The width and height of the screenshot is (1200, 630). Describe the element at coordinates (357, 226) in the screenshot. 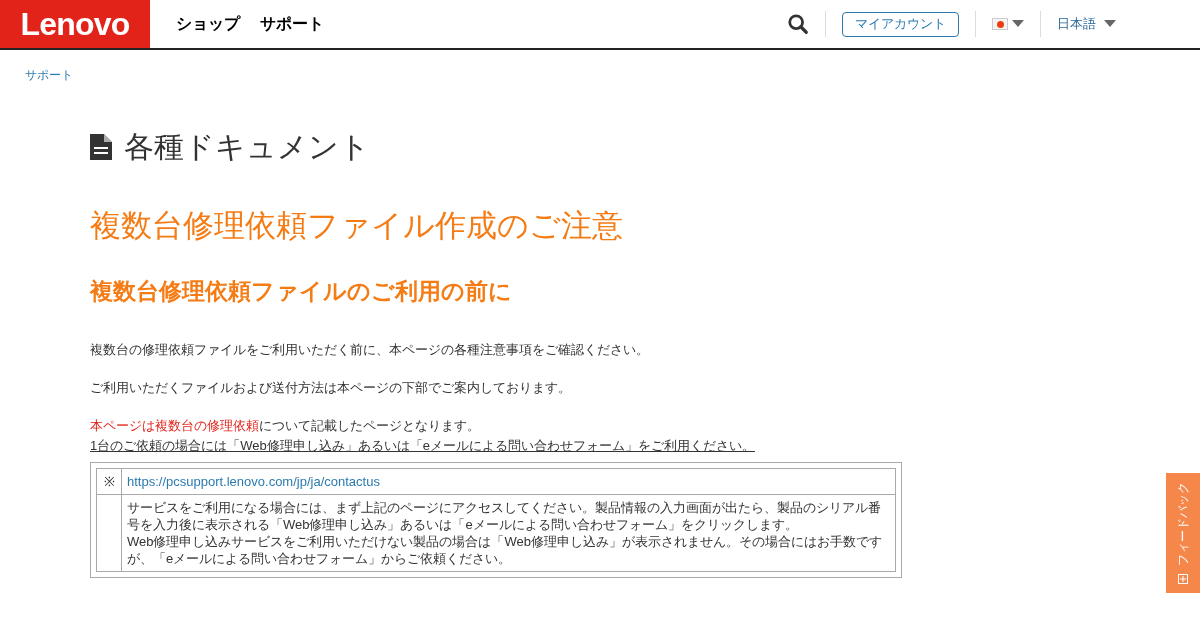

I see `section-heading: 複数台修理依頼ファイル作成のご注意` at that location.